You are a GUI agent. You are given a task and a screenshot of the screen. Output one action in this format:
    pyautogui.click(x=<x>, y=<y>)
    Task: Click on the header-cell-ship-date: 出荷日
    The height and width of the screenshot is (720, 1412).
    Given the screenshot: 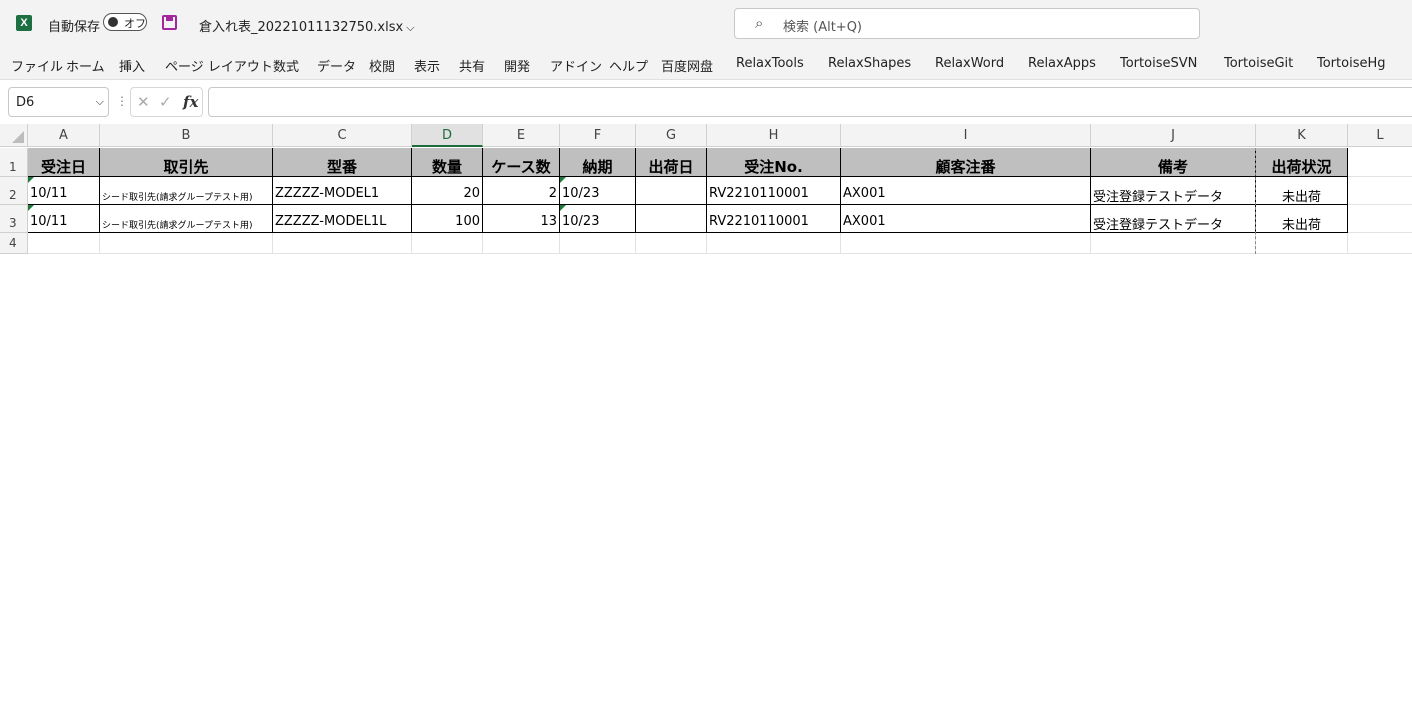 What is the action you would take?
    pyautogui.click(x=671, y=162)
    